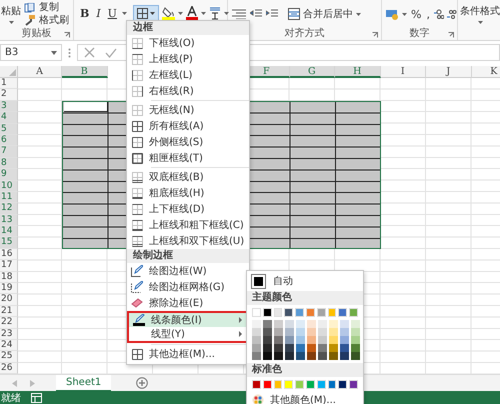 The width and height of the screenshot is (500, 404). What do you see at coordinates (9, 175) in the screenshot?
I see `row-header: 9` at bounding box center [9, 175].